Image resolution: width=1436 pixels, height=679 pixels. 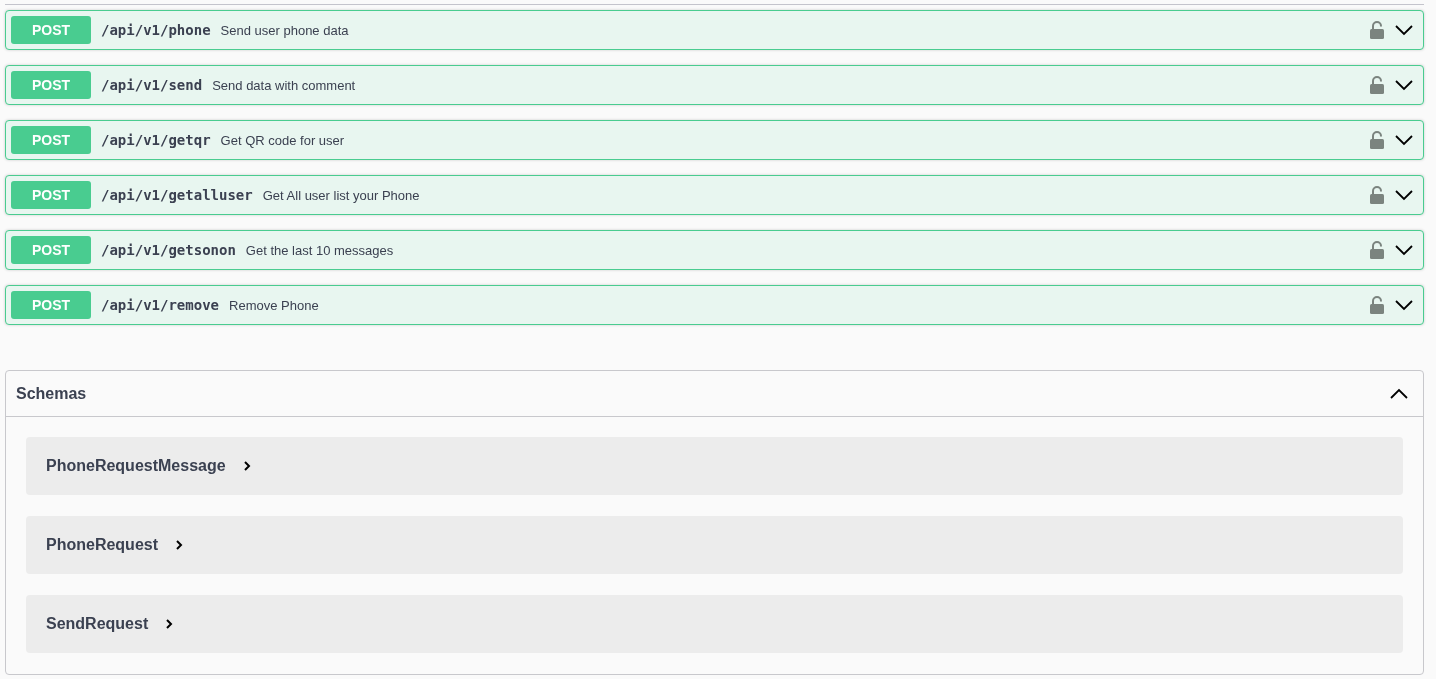 What do you see at coordinates (714, 624) in the screenshot?
I see `schema-model-row: SendRequest` at bounding box center [714, 624].